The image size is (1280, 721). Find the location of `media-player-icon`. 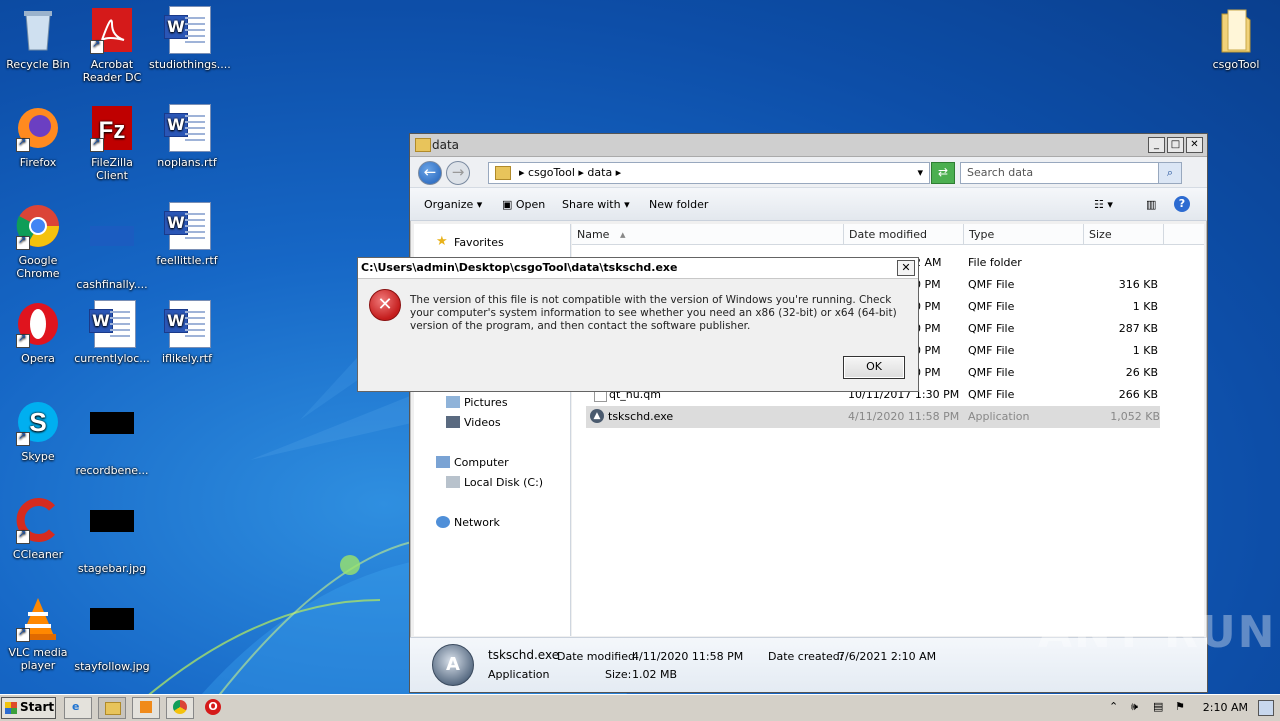

media-player-icon is located at coordinates (146, 708).